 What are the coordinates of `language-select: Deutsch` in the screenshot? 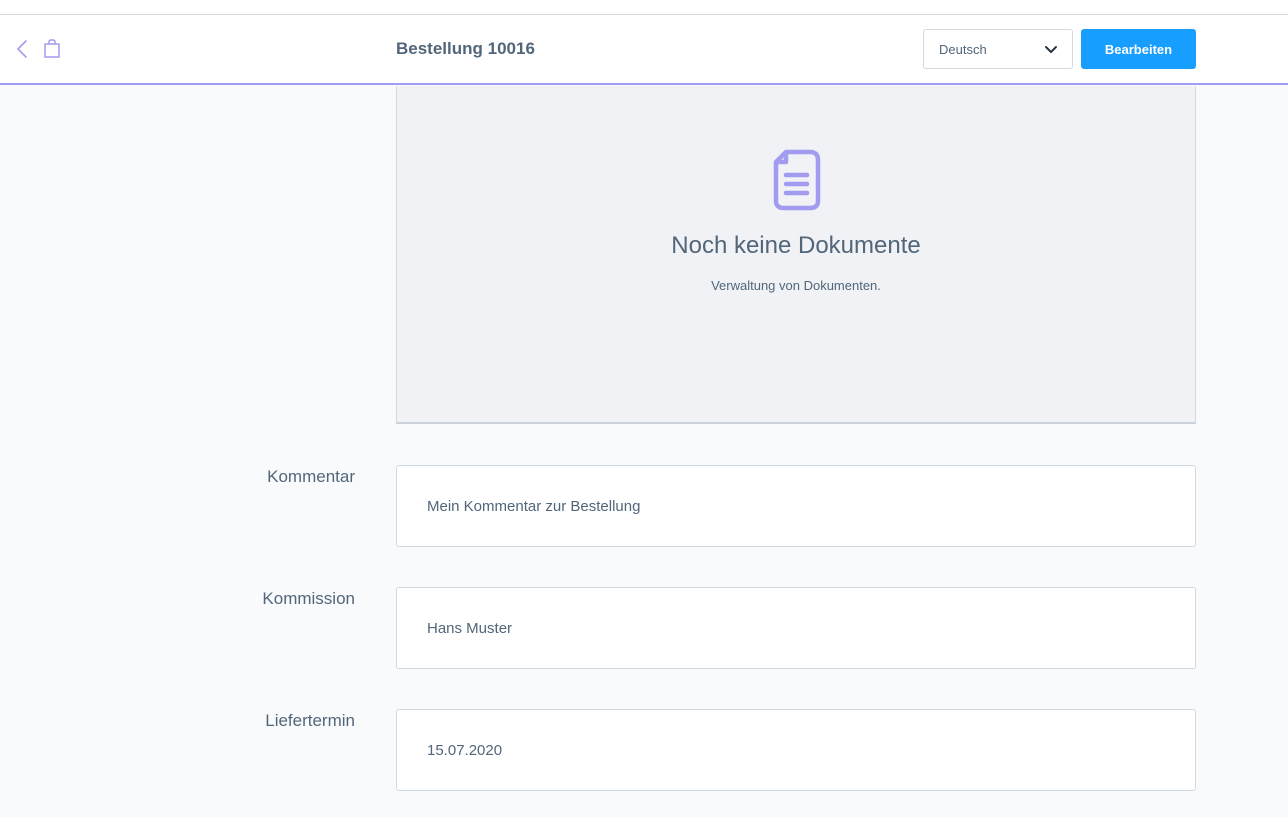 It's located at (998, 49).